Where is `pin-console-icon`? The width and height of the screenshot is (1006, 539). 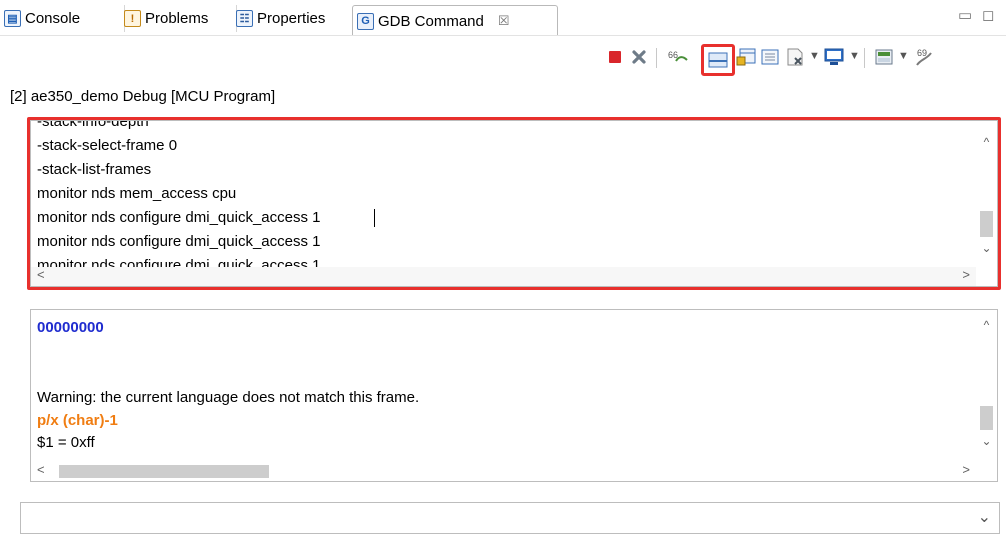
pin-console-icon is located at coordinates (884, 57).